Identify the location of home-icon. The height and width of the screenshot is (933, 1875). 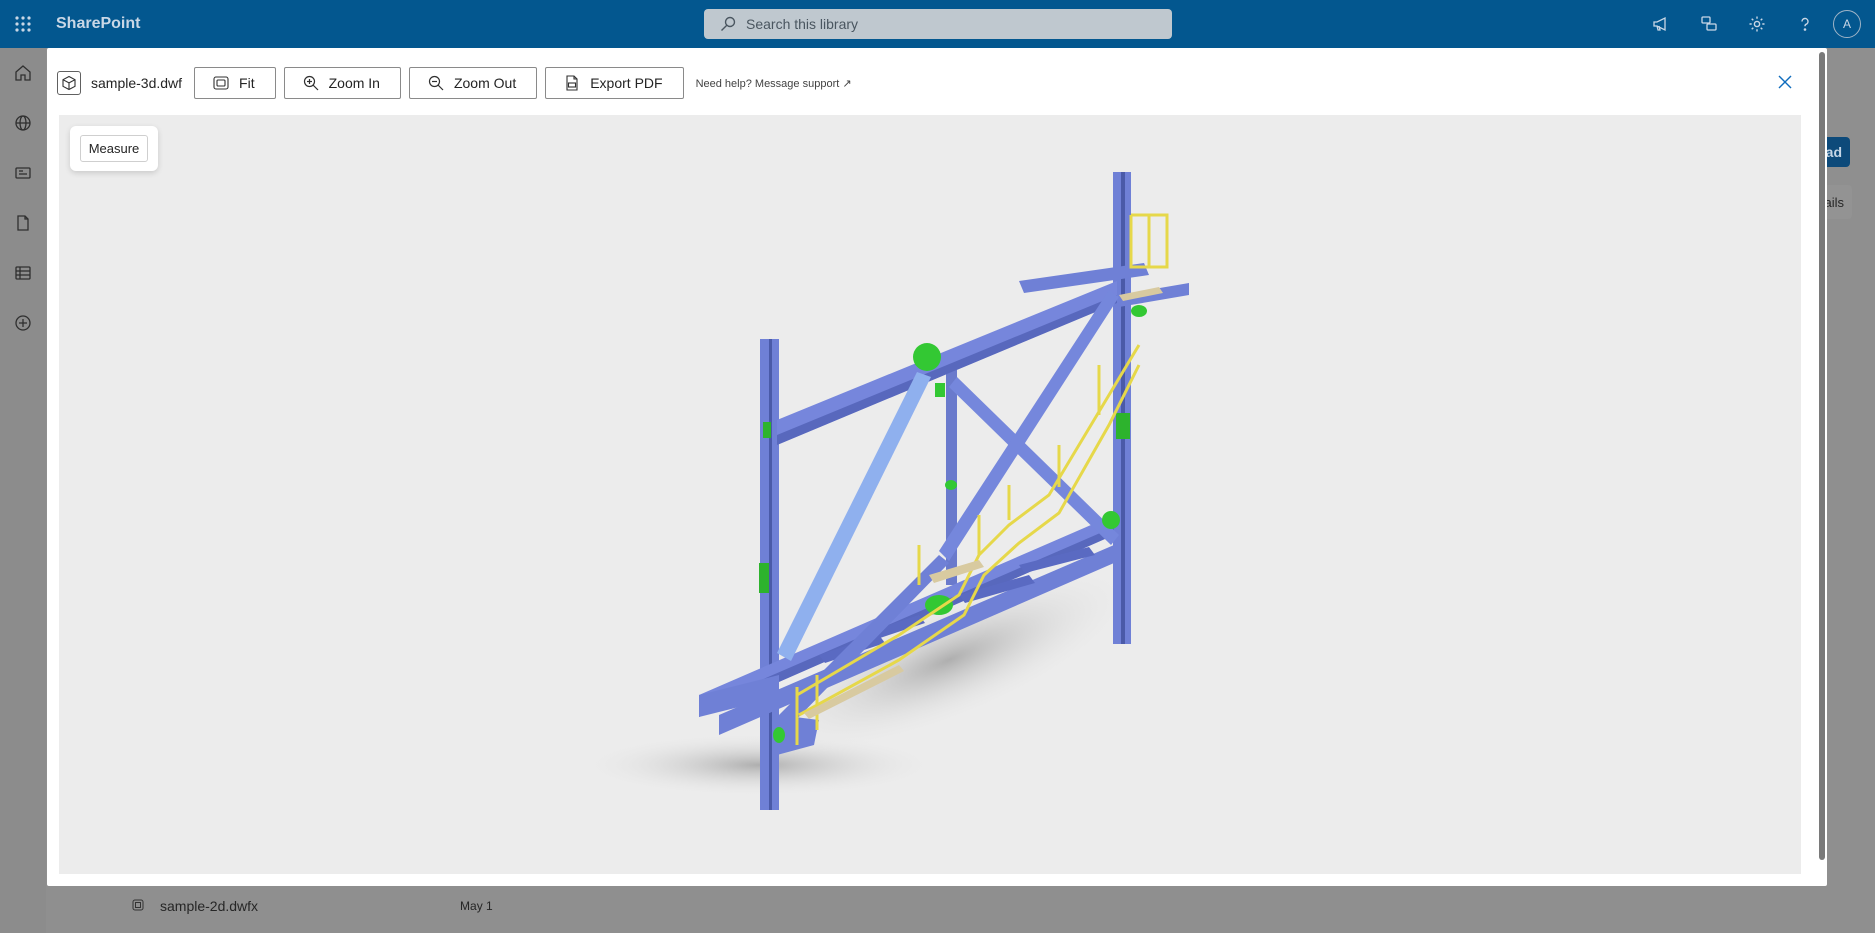
(23, 73).